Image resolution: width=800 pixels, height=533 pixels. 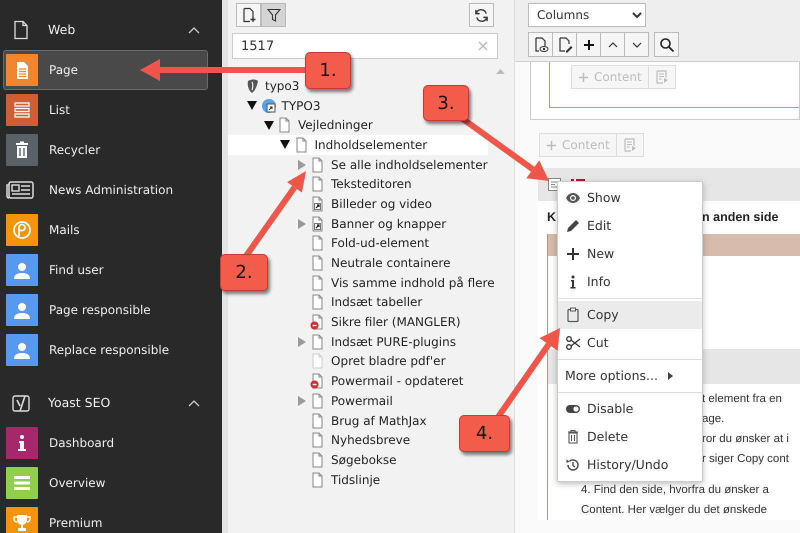 I want to click on text-line: 4. Find den side, hvorfra du ønsker a, so click(x=675, y=490).